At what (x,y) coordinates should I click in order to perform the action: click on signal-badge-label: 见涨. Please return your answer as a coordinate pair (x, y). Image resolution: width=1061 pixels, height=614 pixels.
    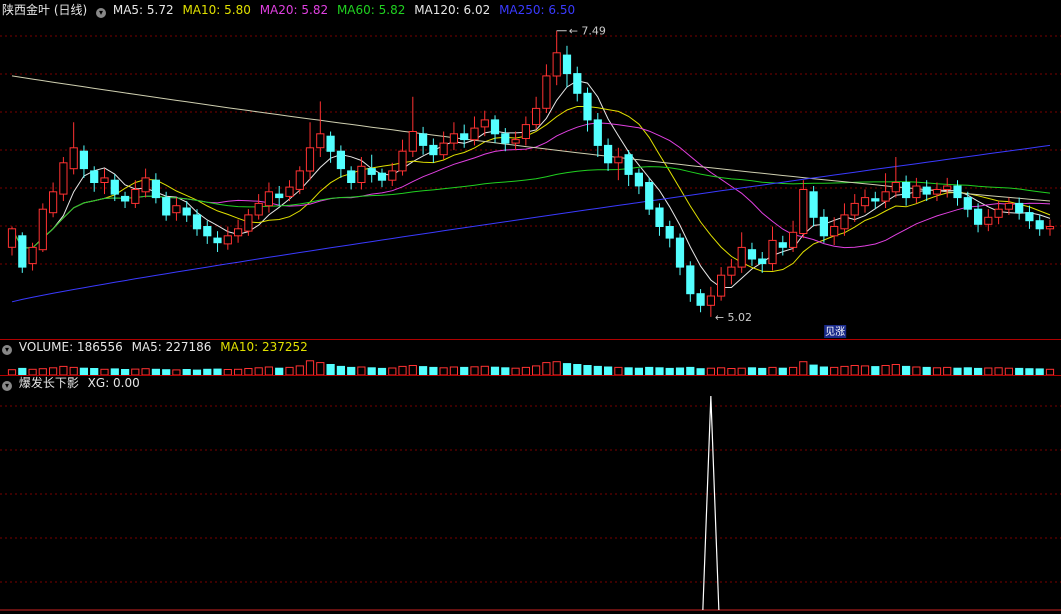
    Looking at the image, I should click on (835, 332).